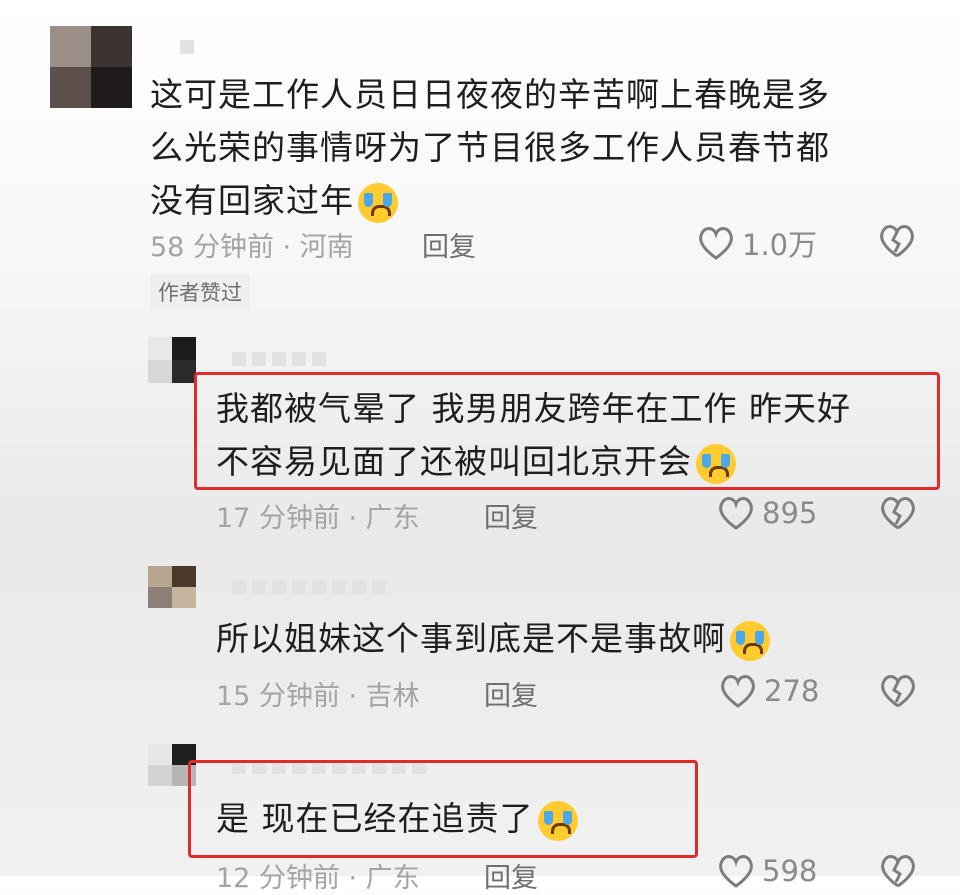 The image size is (960, 895). What do you see at coordinates (318, 518) in the screenshot?
I see `comment-time-location: 17 分钟前 · 广东` at bounding box center [318, 518].